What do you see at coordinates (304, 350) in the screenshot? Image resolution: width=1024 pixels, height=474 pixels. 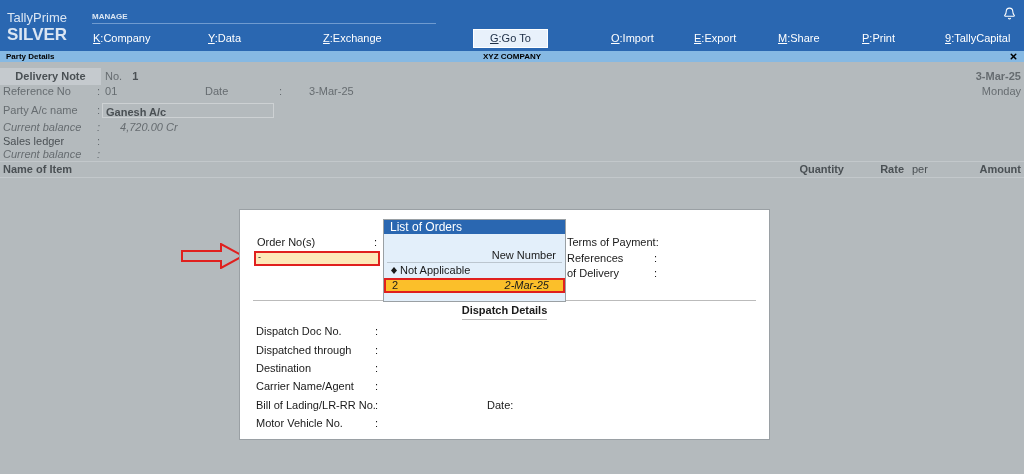 I see `field-label: Dispatched through` at bounding box center [304, 350].